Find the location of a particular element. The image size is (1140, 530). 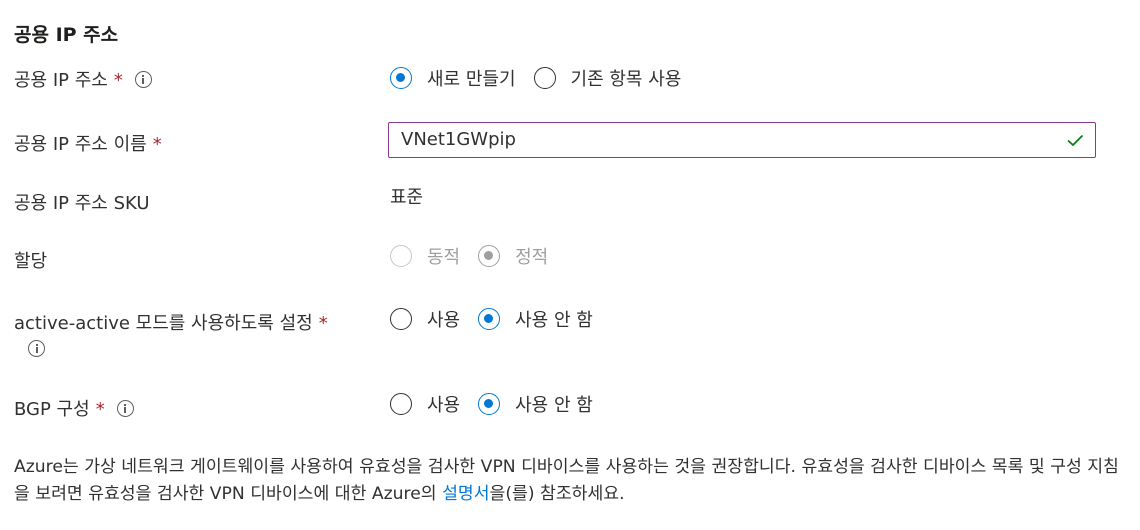

public-ip-radio-group: 새로 만들기 기존 항목 사용 is located at coordinates (544, 78).